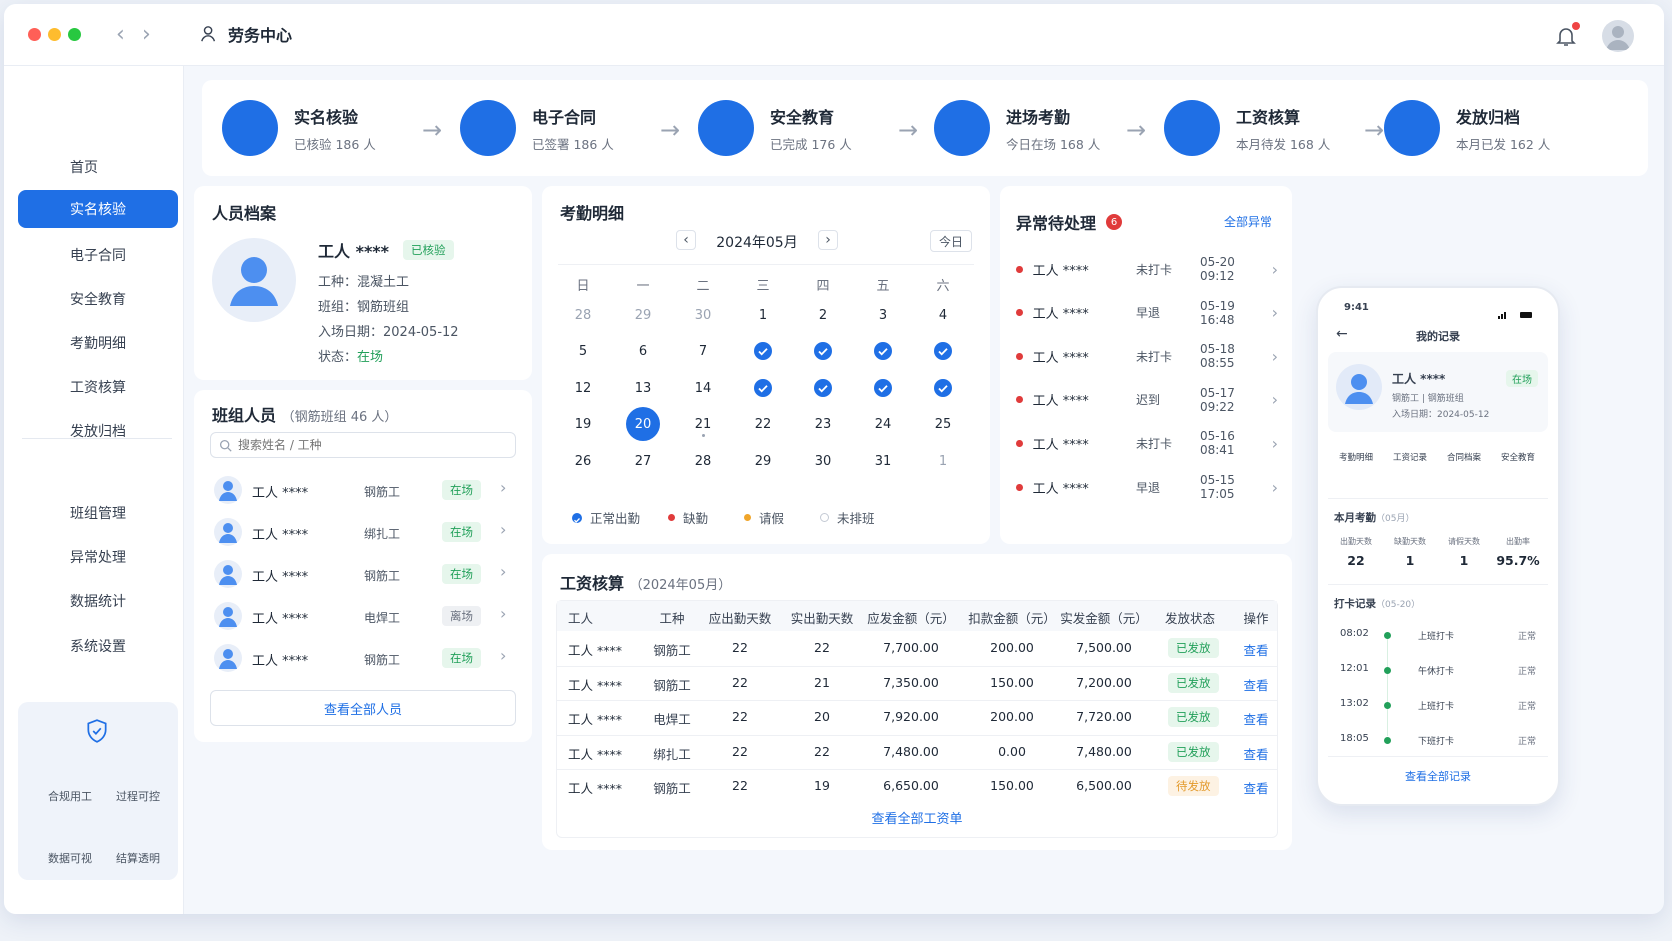  What do you see at coordinates (98, 431) in the screenshot?
I see `sidebar-item-6: 发放归档` at bounding box center [98, 431].